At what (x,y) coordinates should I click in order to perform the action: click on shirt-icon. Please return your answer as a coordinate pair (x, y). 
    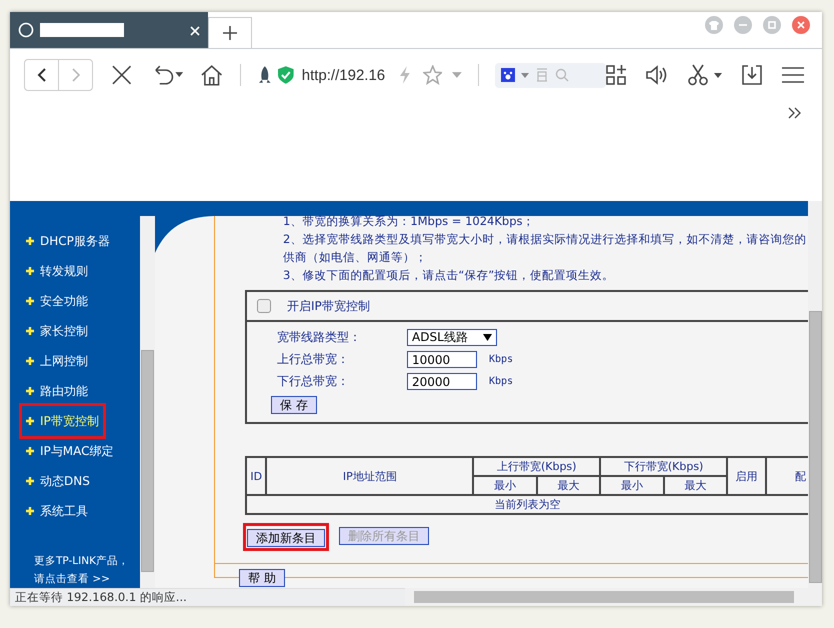
    Looking at the image, I should click on (714, 25).